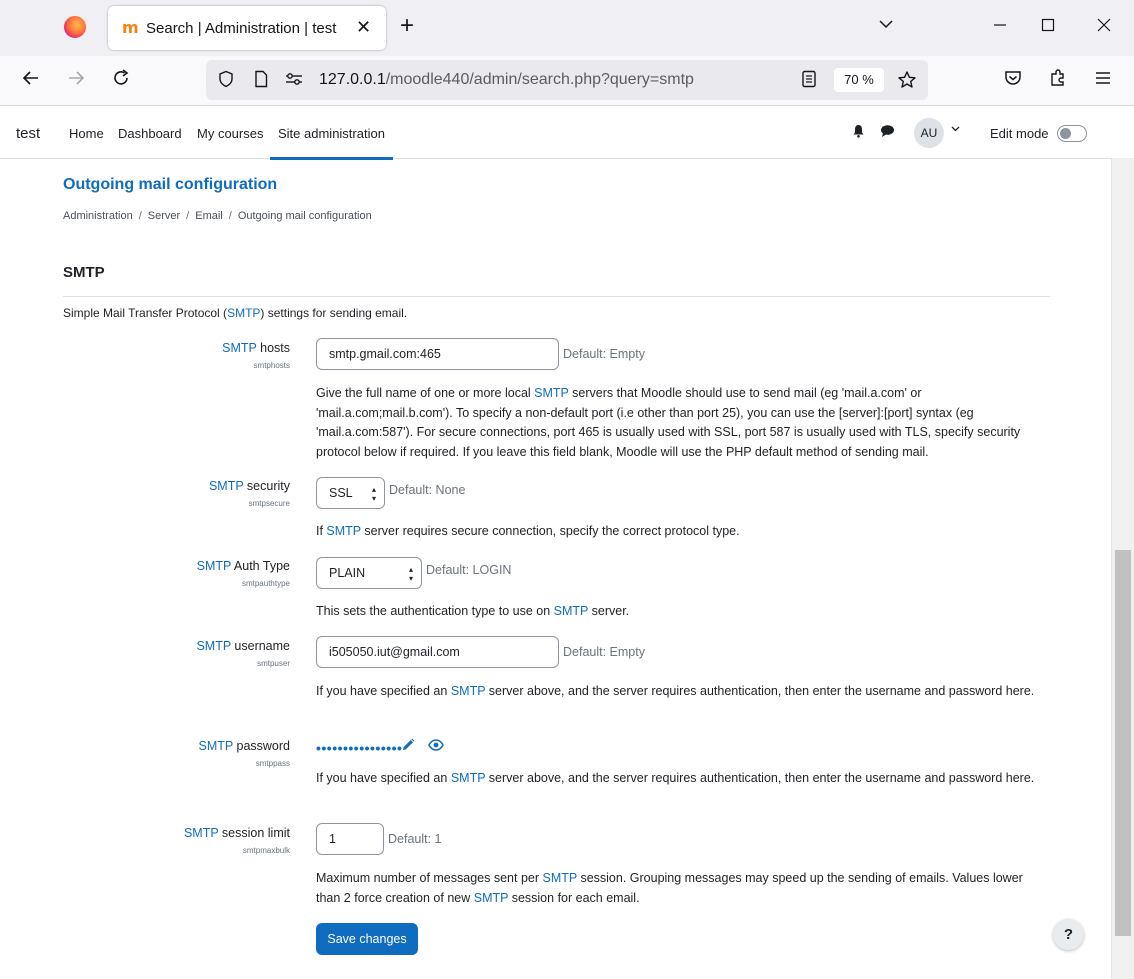  What do you see at coordinates (539, 79) in the screenshot?
I see `url-path: /moodle440/admin/search.php?query=smtp` at bounding box center [539, 79].